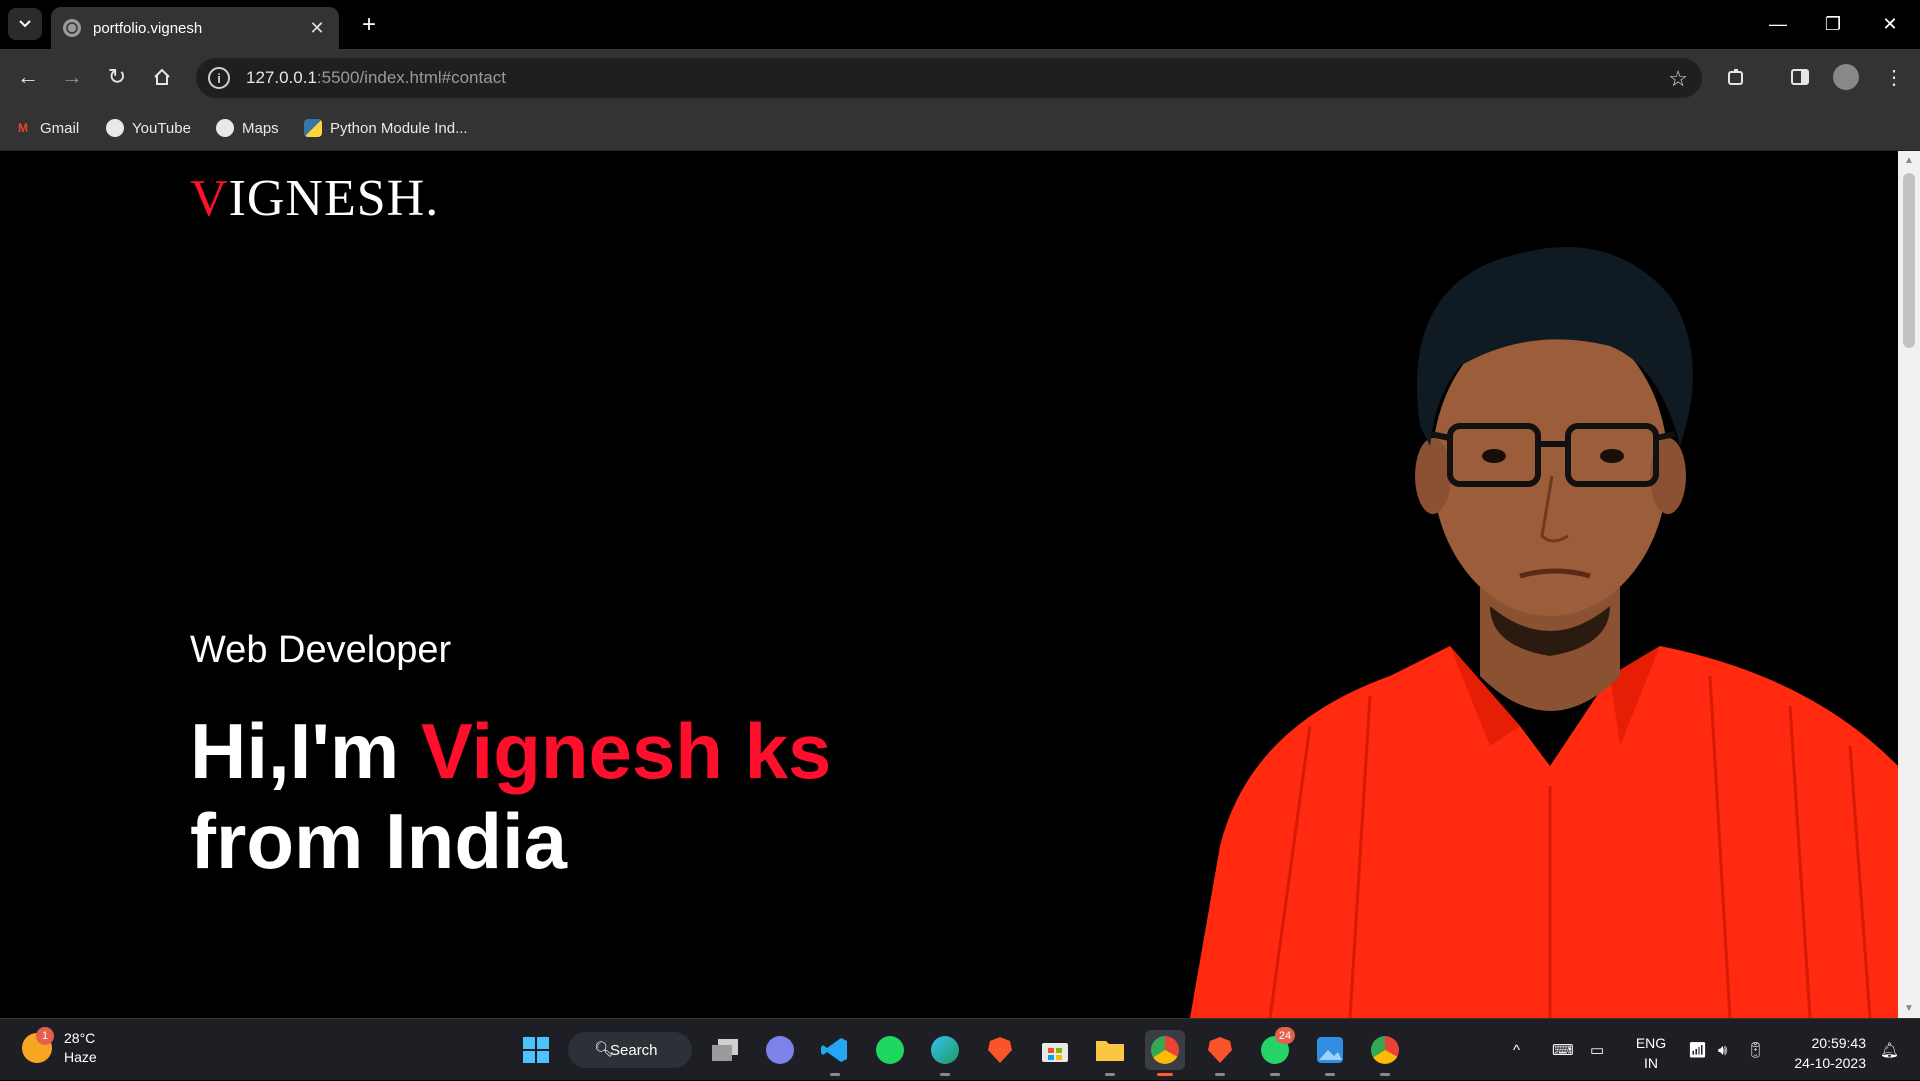 Image resolution: width=1920 pixels, height=1081 pixels. What do you see at coordinates (1697, 1050) in the screenshot?
I see `wifi-icon: 📶︎` at bounding box center [1697, 1050].